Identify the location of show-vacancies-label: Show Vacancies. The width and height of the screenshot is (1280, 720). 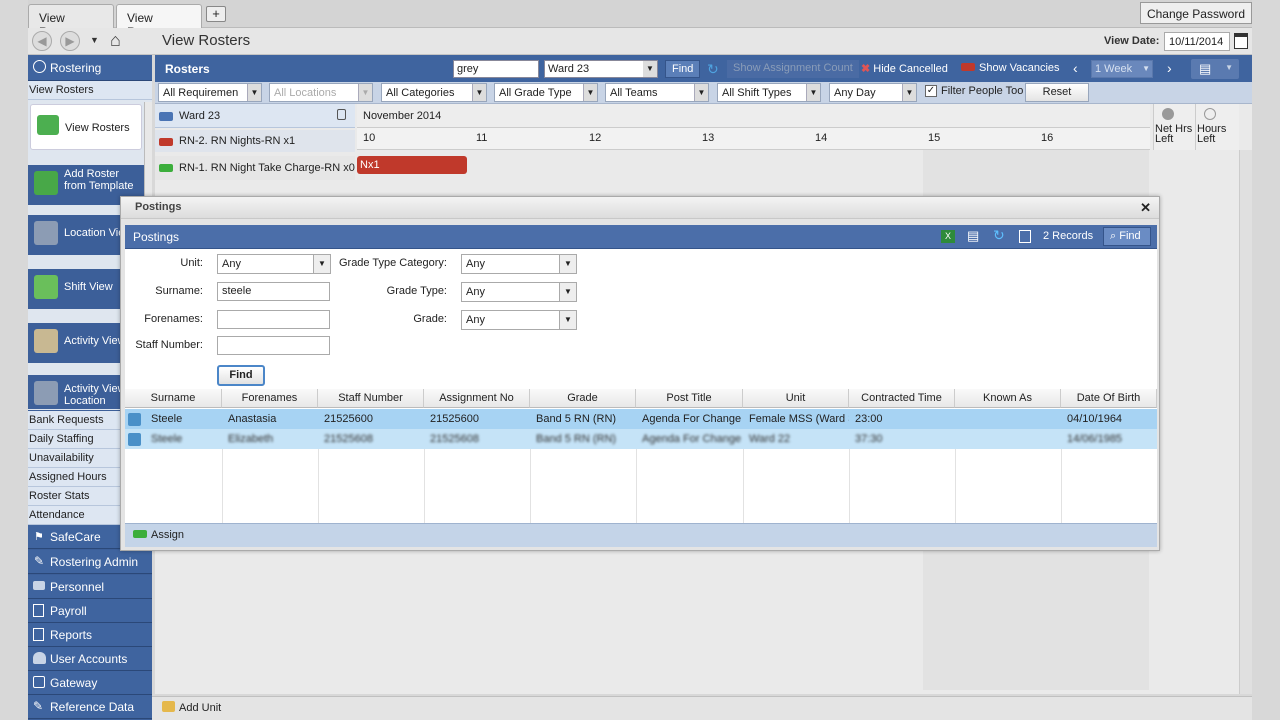
(1019, 68).